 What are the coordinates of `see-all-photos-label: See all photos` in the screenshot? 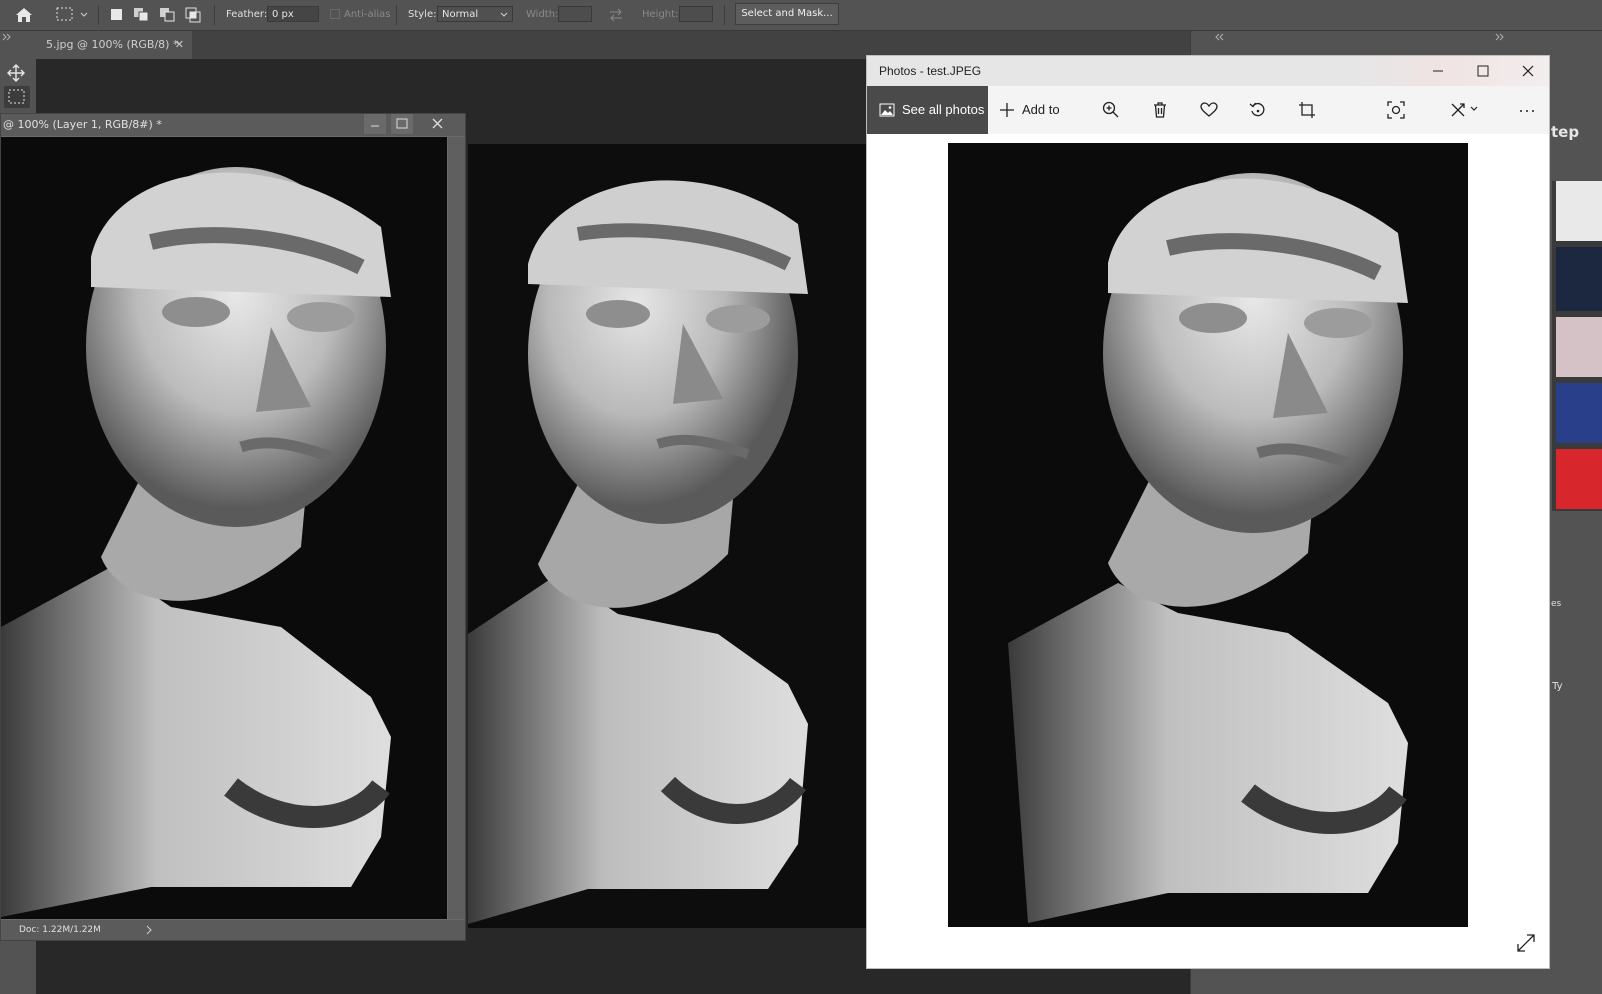 It's located at (943, 109).